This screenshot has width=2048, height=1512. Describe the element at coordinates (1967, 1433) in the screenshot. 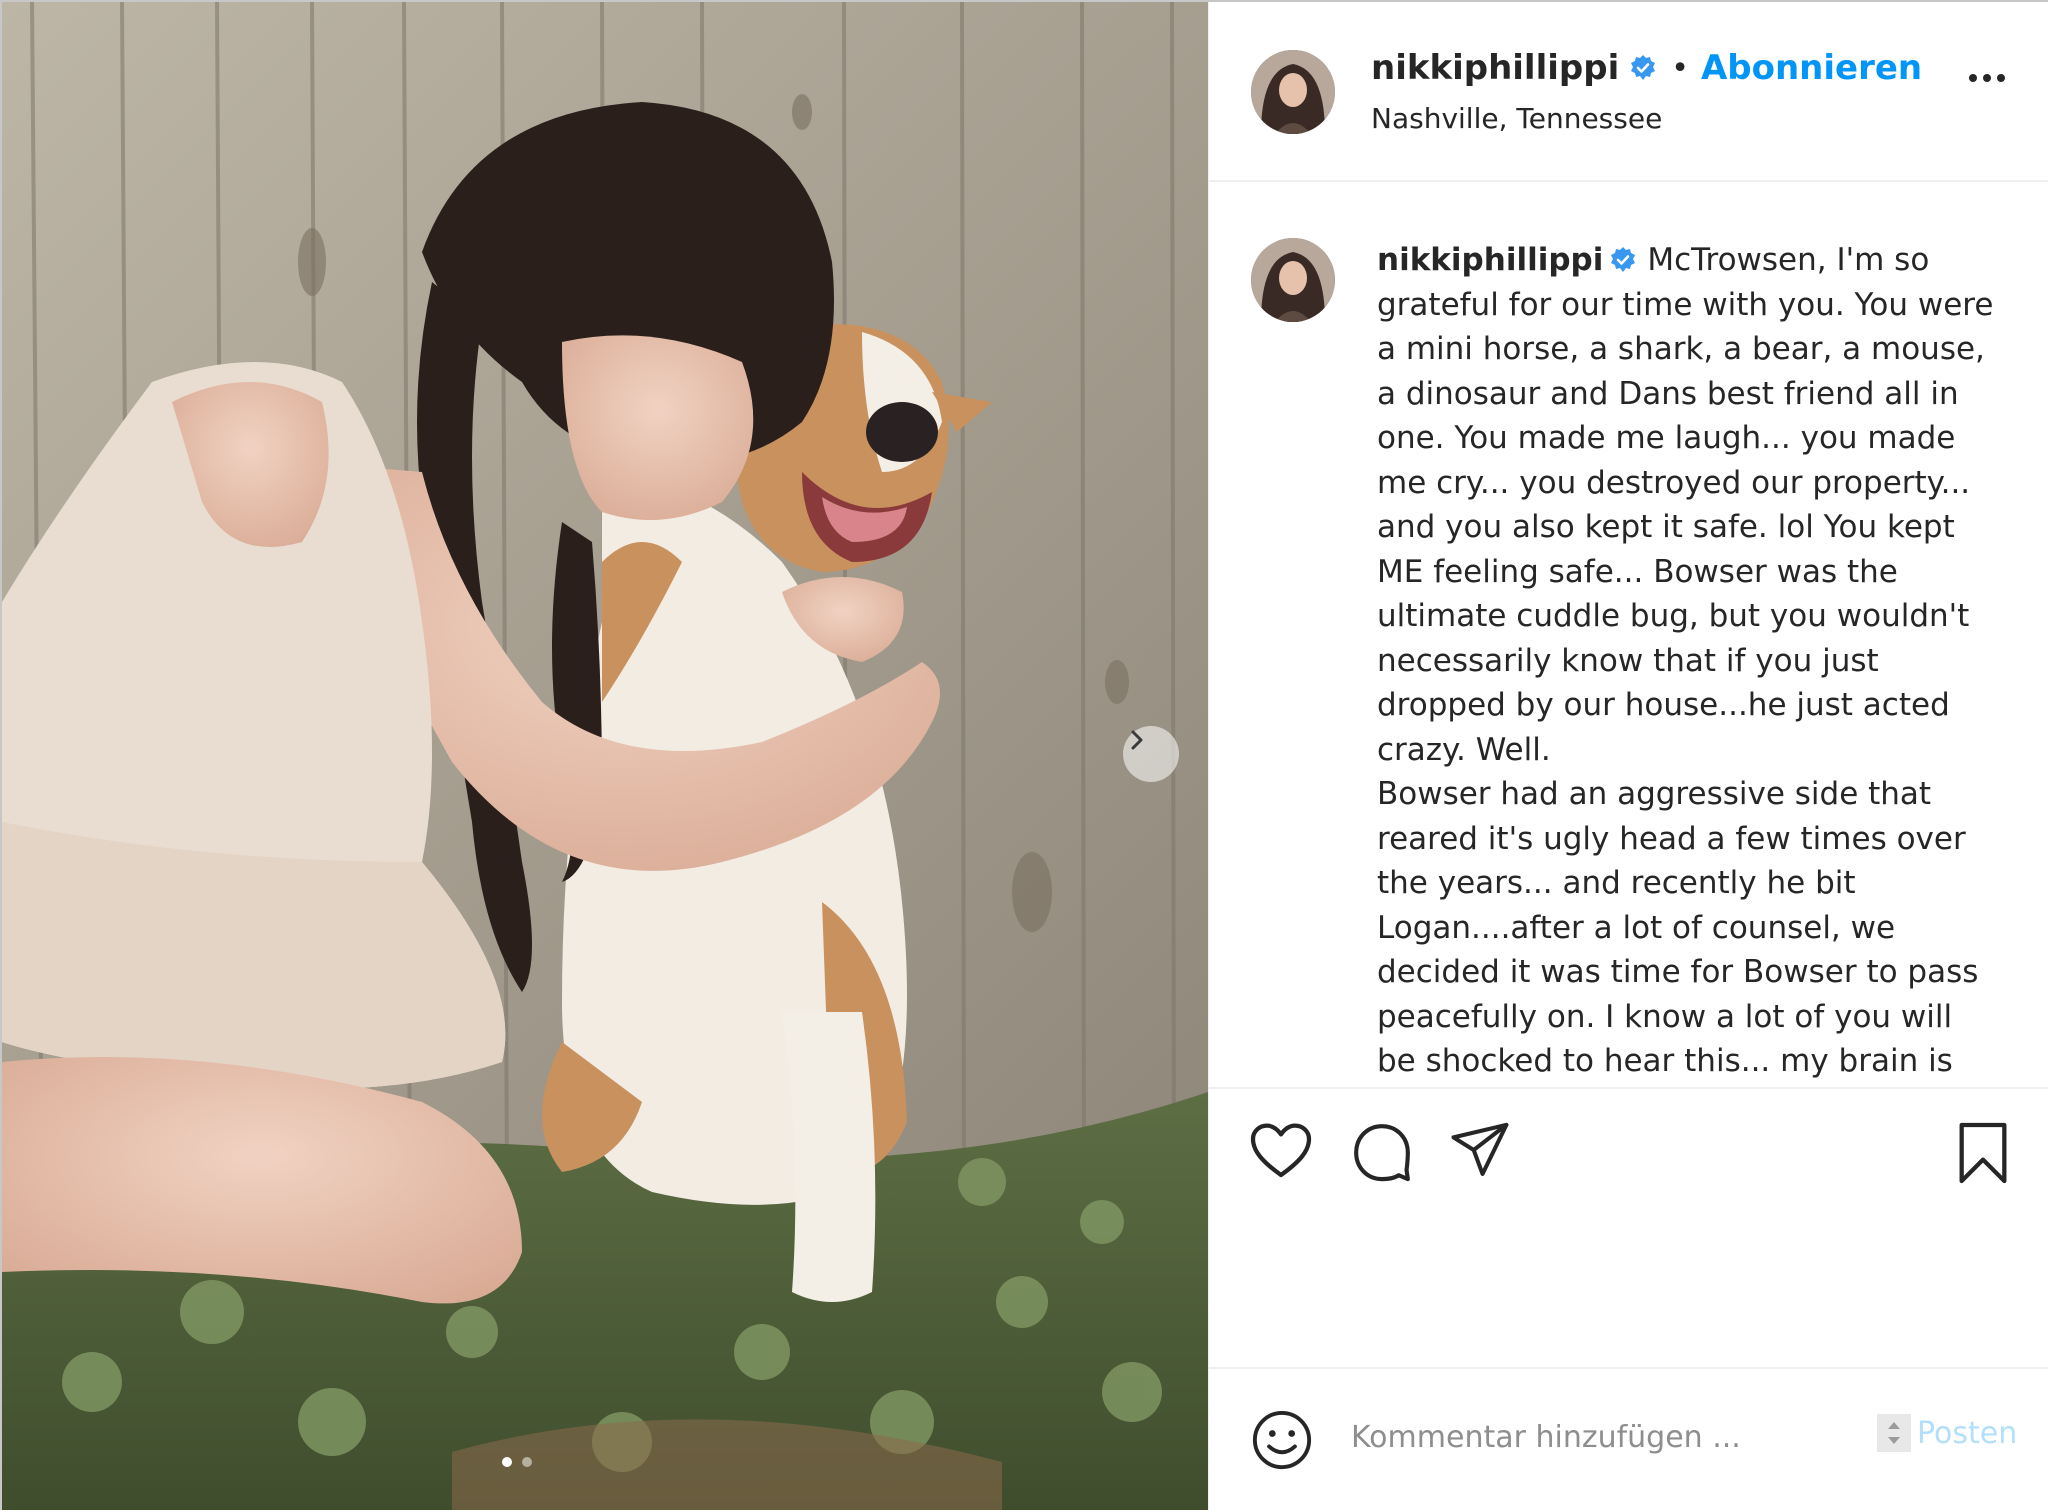

I see `post-comment-label: Posten` at that location.